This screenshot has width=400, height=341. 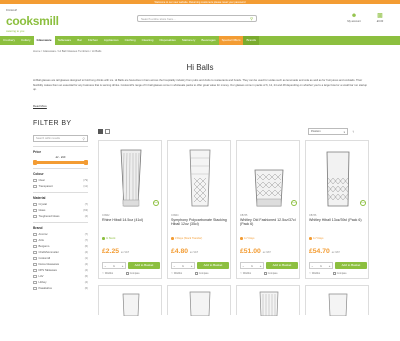 What do you see at coordinates (40, 106) in the screenshot?
I see `read-more-link: Read More` at bounding box center [40, 106].